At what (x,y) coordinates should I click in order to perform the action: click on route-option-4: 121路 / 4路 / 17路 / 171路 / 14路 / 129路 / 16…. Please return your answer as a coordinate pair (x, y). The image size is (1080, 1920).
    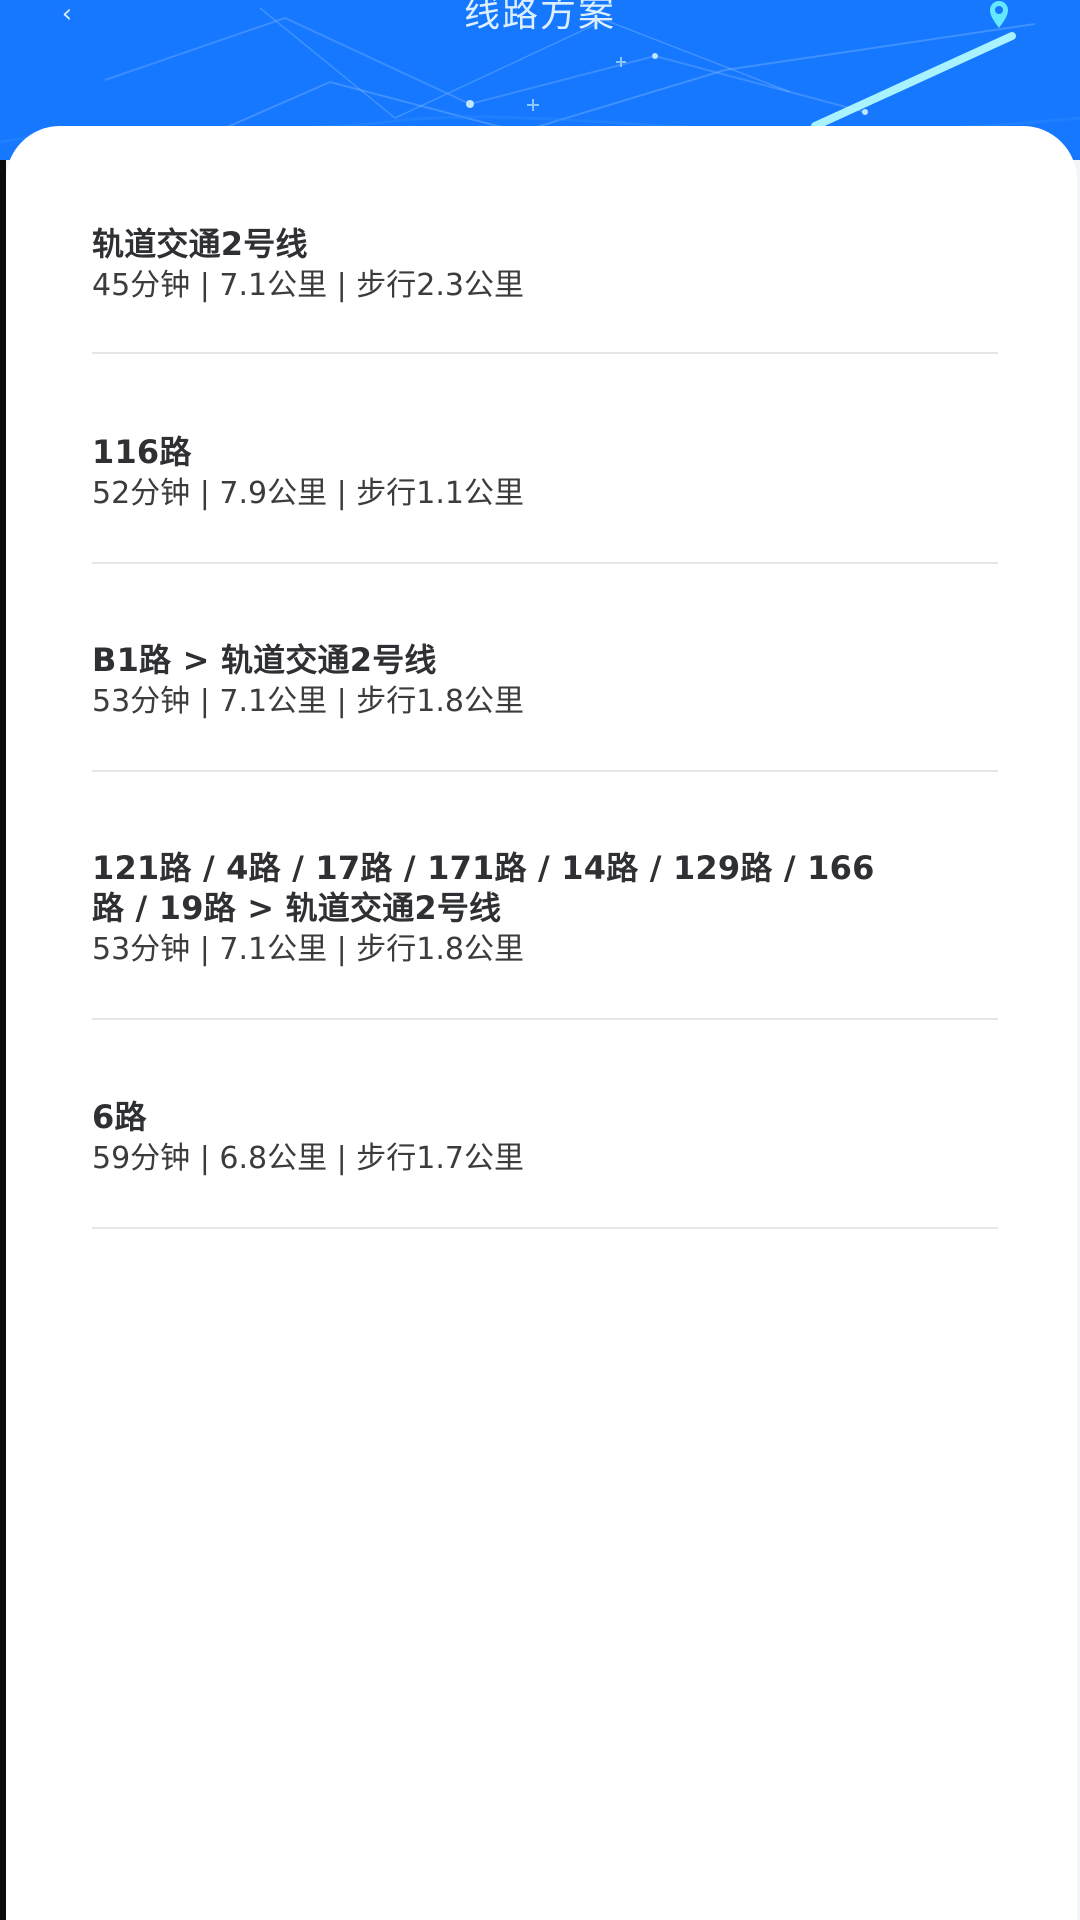
    Looking at the image, I should click on (545, 934).